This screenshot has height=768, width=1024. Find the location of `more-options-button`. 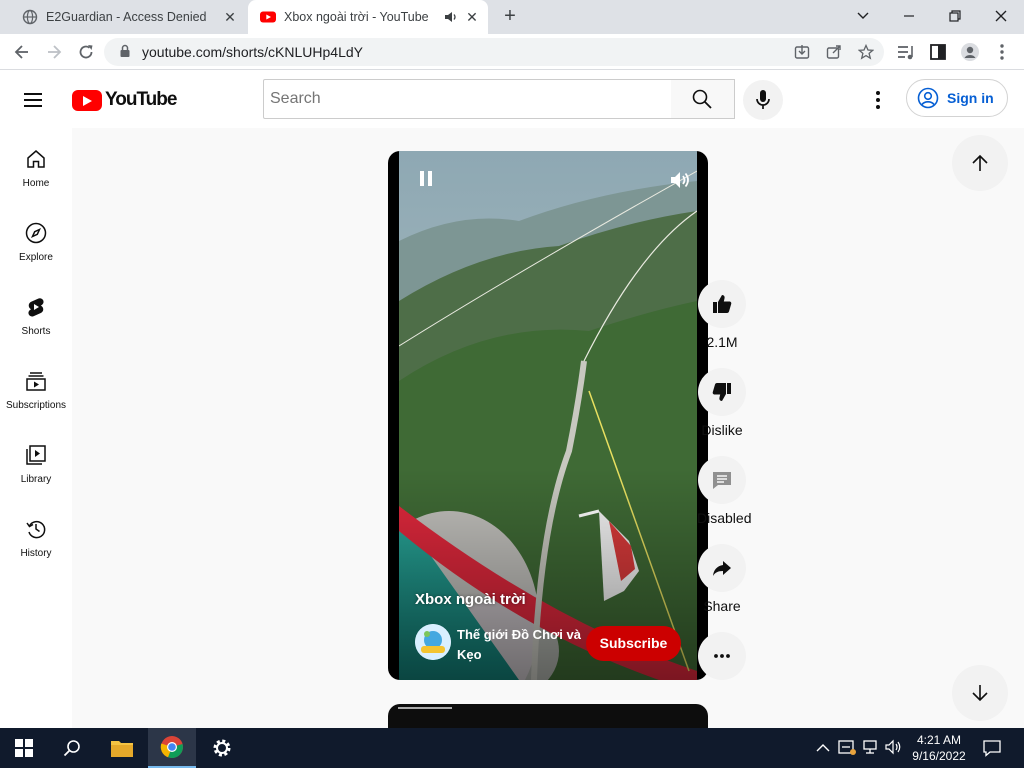

more-options-button is located at coordinates (722, 656).